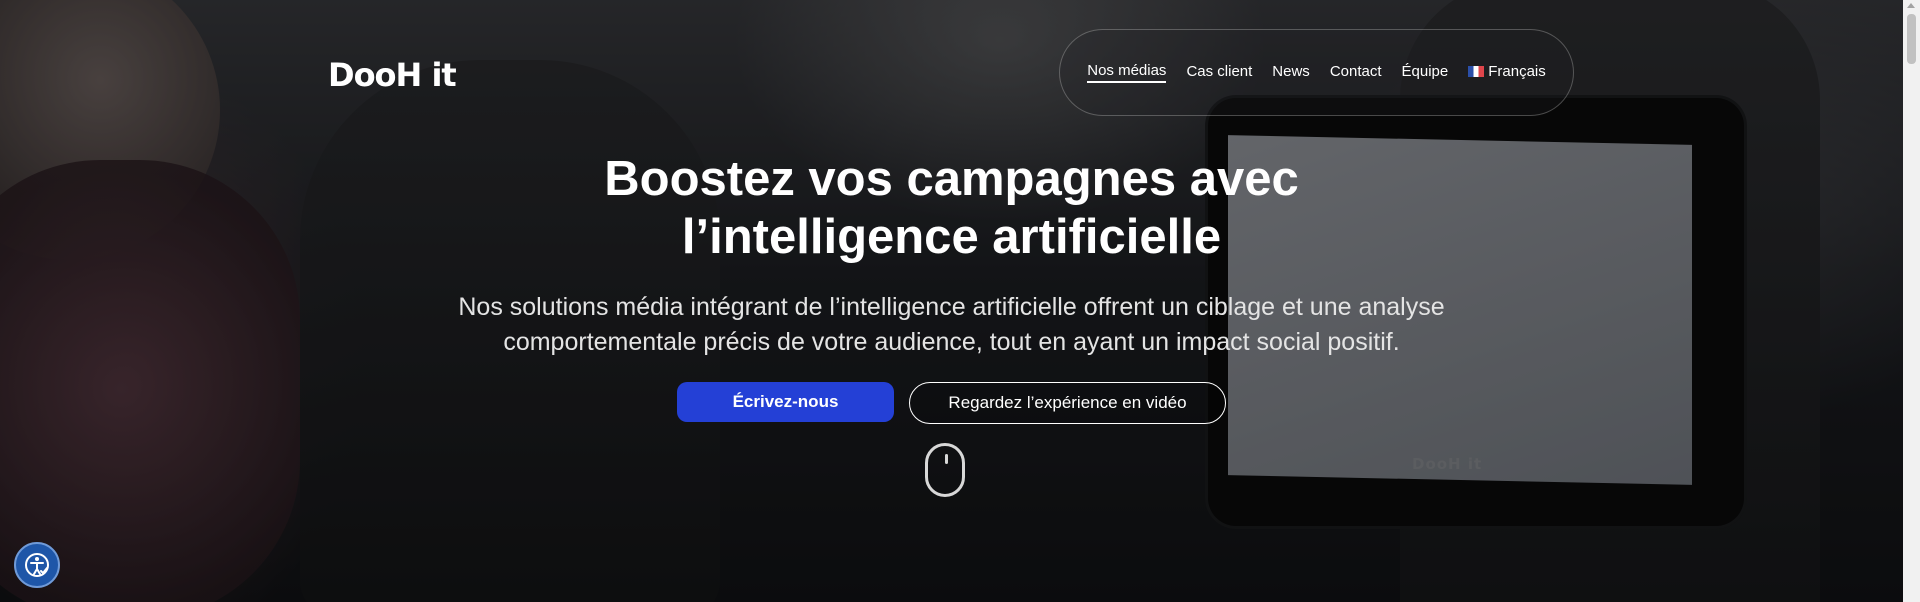 This screenshot has height=602, width=1920. Describe the element at coordinates (1127, 72) in the screenshot. I see `nav-item-nos-medias: Nos médias` at that location.